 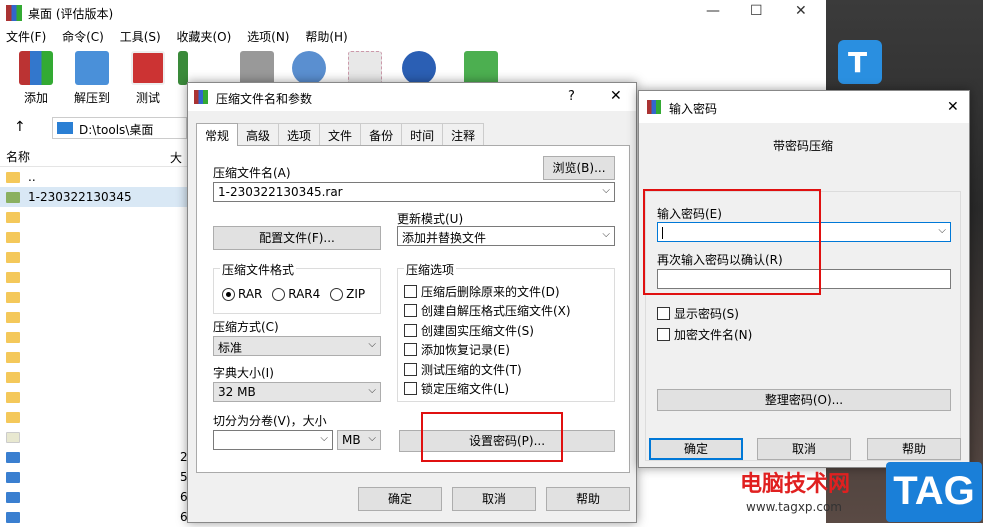 What do you see at coordinates (20, 127) in the screenshot?
I see `up-arrow-icon: ↑` at bounding box center [20, 127].